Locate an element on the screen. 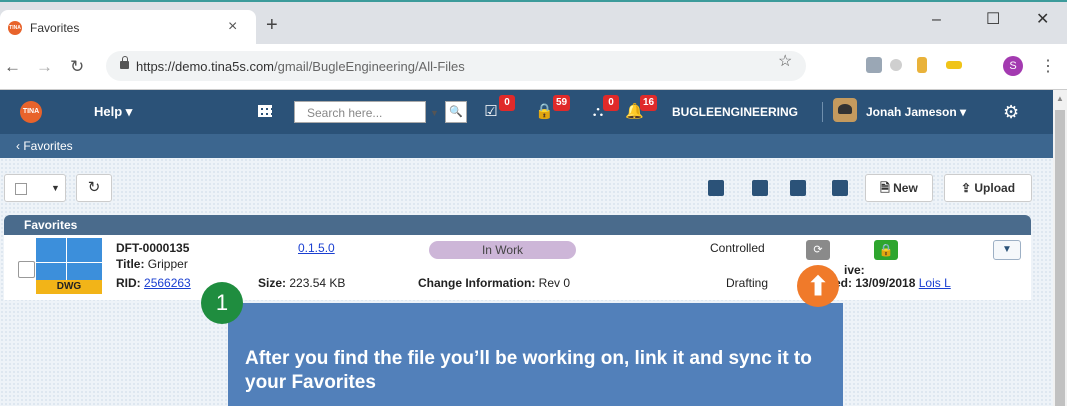 The width and height of the screenshot is (1067, 406). breadcrumb: ‹ Favorites is located at coordinates (526, 146).